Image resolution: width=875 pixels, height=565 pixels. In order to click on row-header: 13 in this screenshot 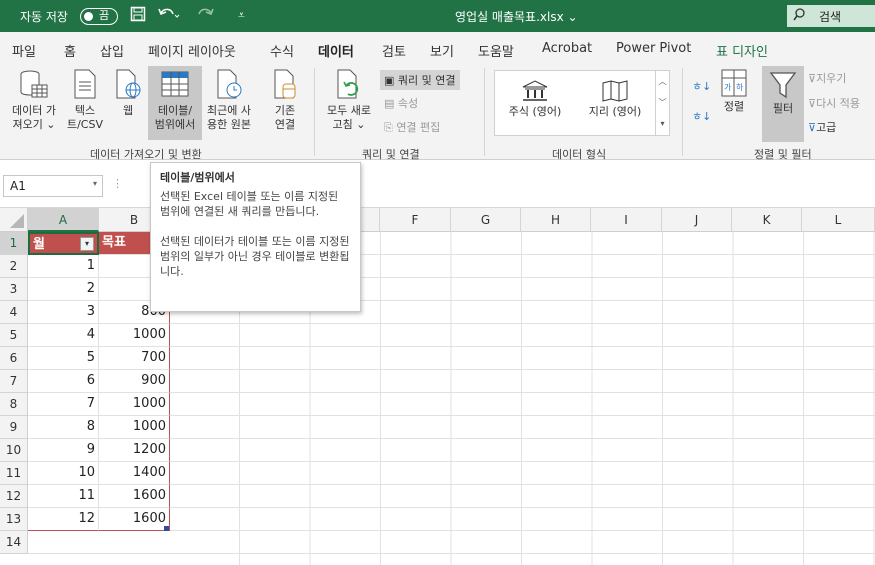, I will do `click(14, 519)`.